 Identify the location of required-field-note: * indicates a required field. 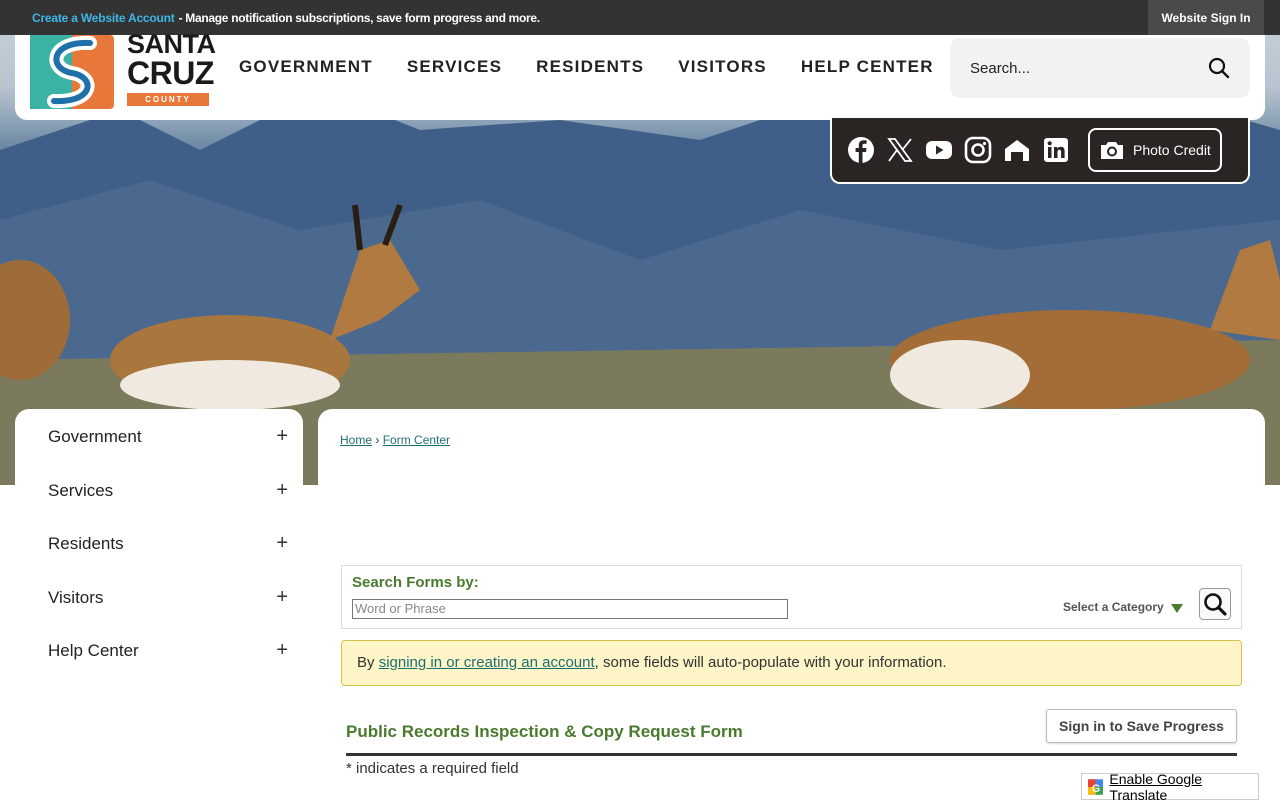
(432, 768).